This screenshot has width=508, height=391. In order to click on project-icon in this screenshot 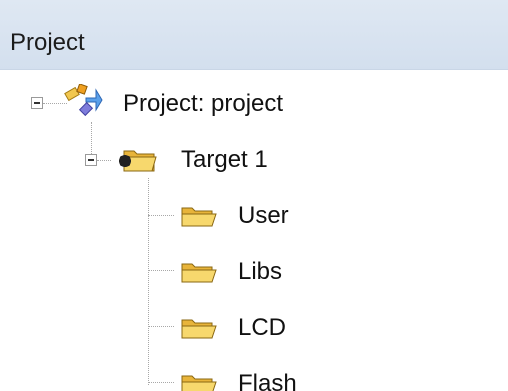, I will do `click(84, 103)`.